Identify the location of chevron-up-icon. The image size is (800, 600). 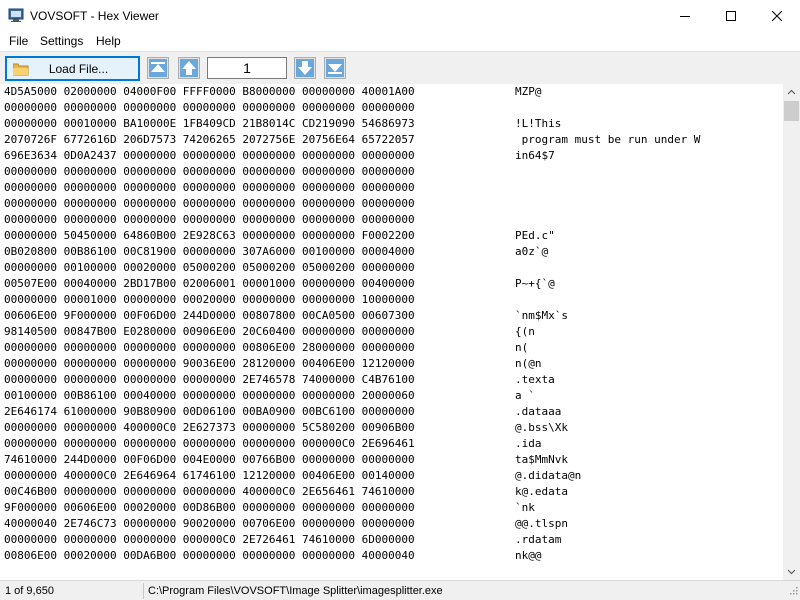
(791, 92).